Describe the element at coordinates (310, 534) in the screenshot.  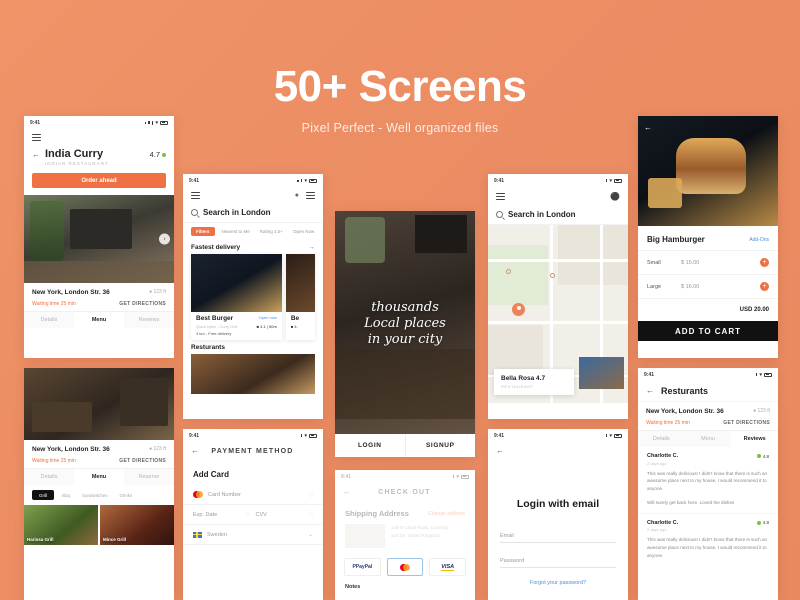
I see `chevron-down-icon: ⌄` at that location.